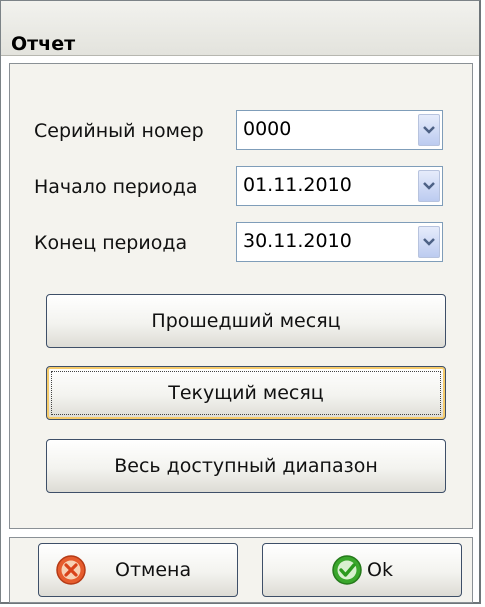 This screenshot has height=607, width=485. What do you see at coordinates (246, 321) in the screenshot?
I see `last-month-button: Прошедший месяц` at bounding box center [246, 321].